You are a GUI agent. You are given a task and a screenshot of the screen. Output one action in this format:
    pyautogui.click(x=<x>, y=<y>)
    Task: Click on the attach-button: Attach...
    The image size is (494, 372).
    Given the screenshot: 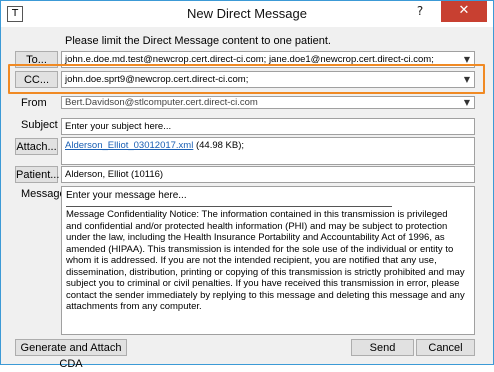 What is the action you would take?
    pyautogui.click(x=36, y=146)
    